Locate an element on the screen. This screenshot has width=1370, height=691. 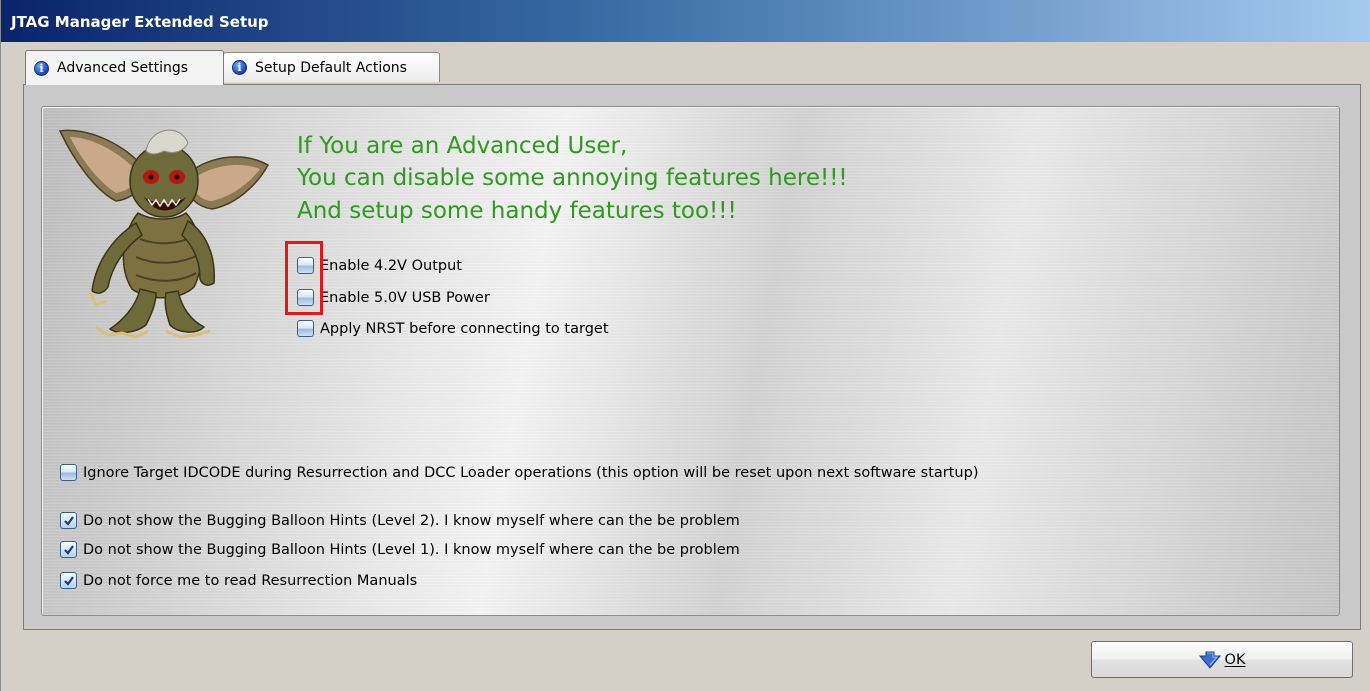
gremlin-mascot-image is located at coordinates (164, 234).